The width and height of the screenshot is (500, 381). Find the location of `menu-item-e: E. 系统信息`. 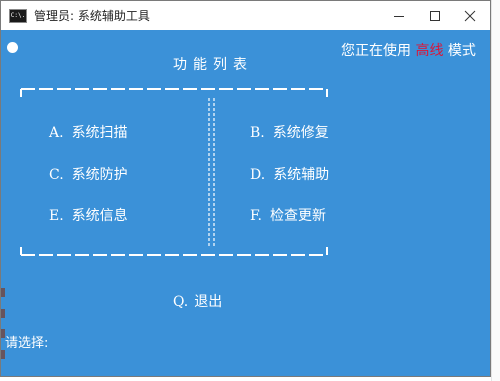

menu-item-e: E. 系统信息 is located at coordinates (88, 215).